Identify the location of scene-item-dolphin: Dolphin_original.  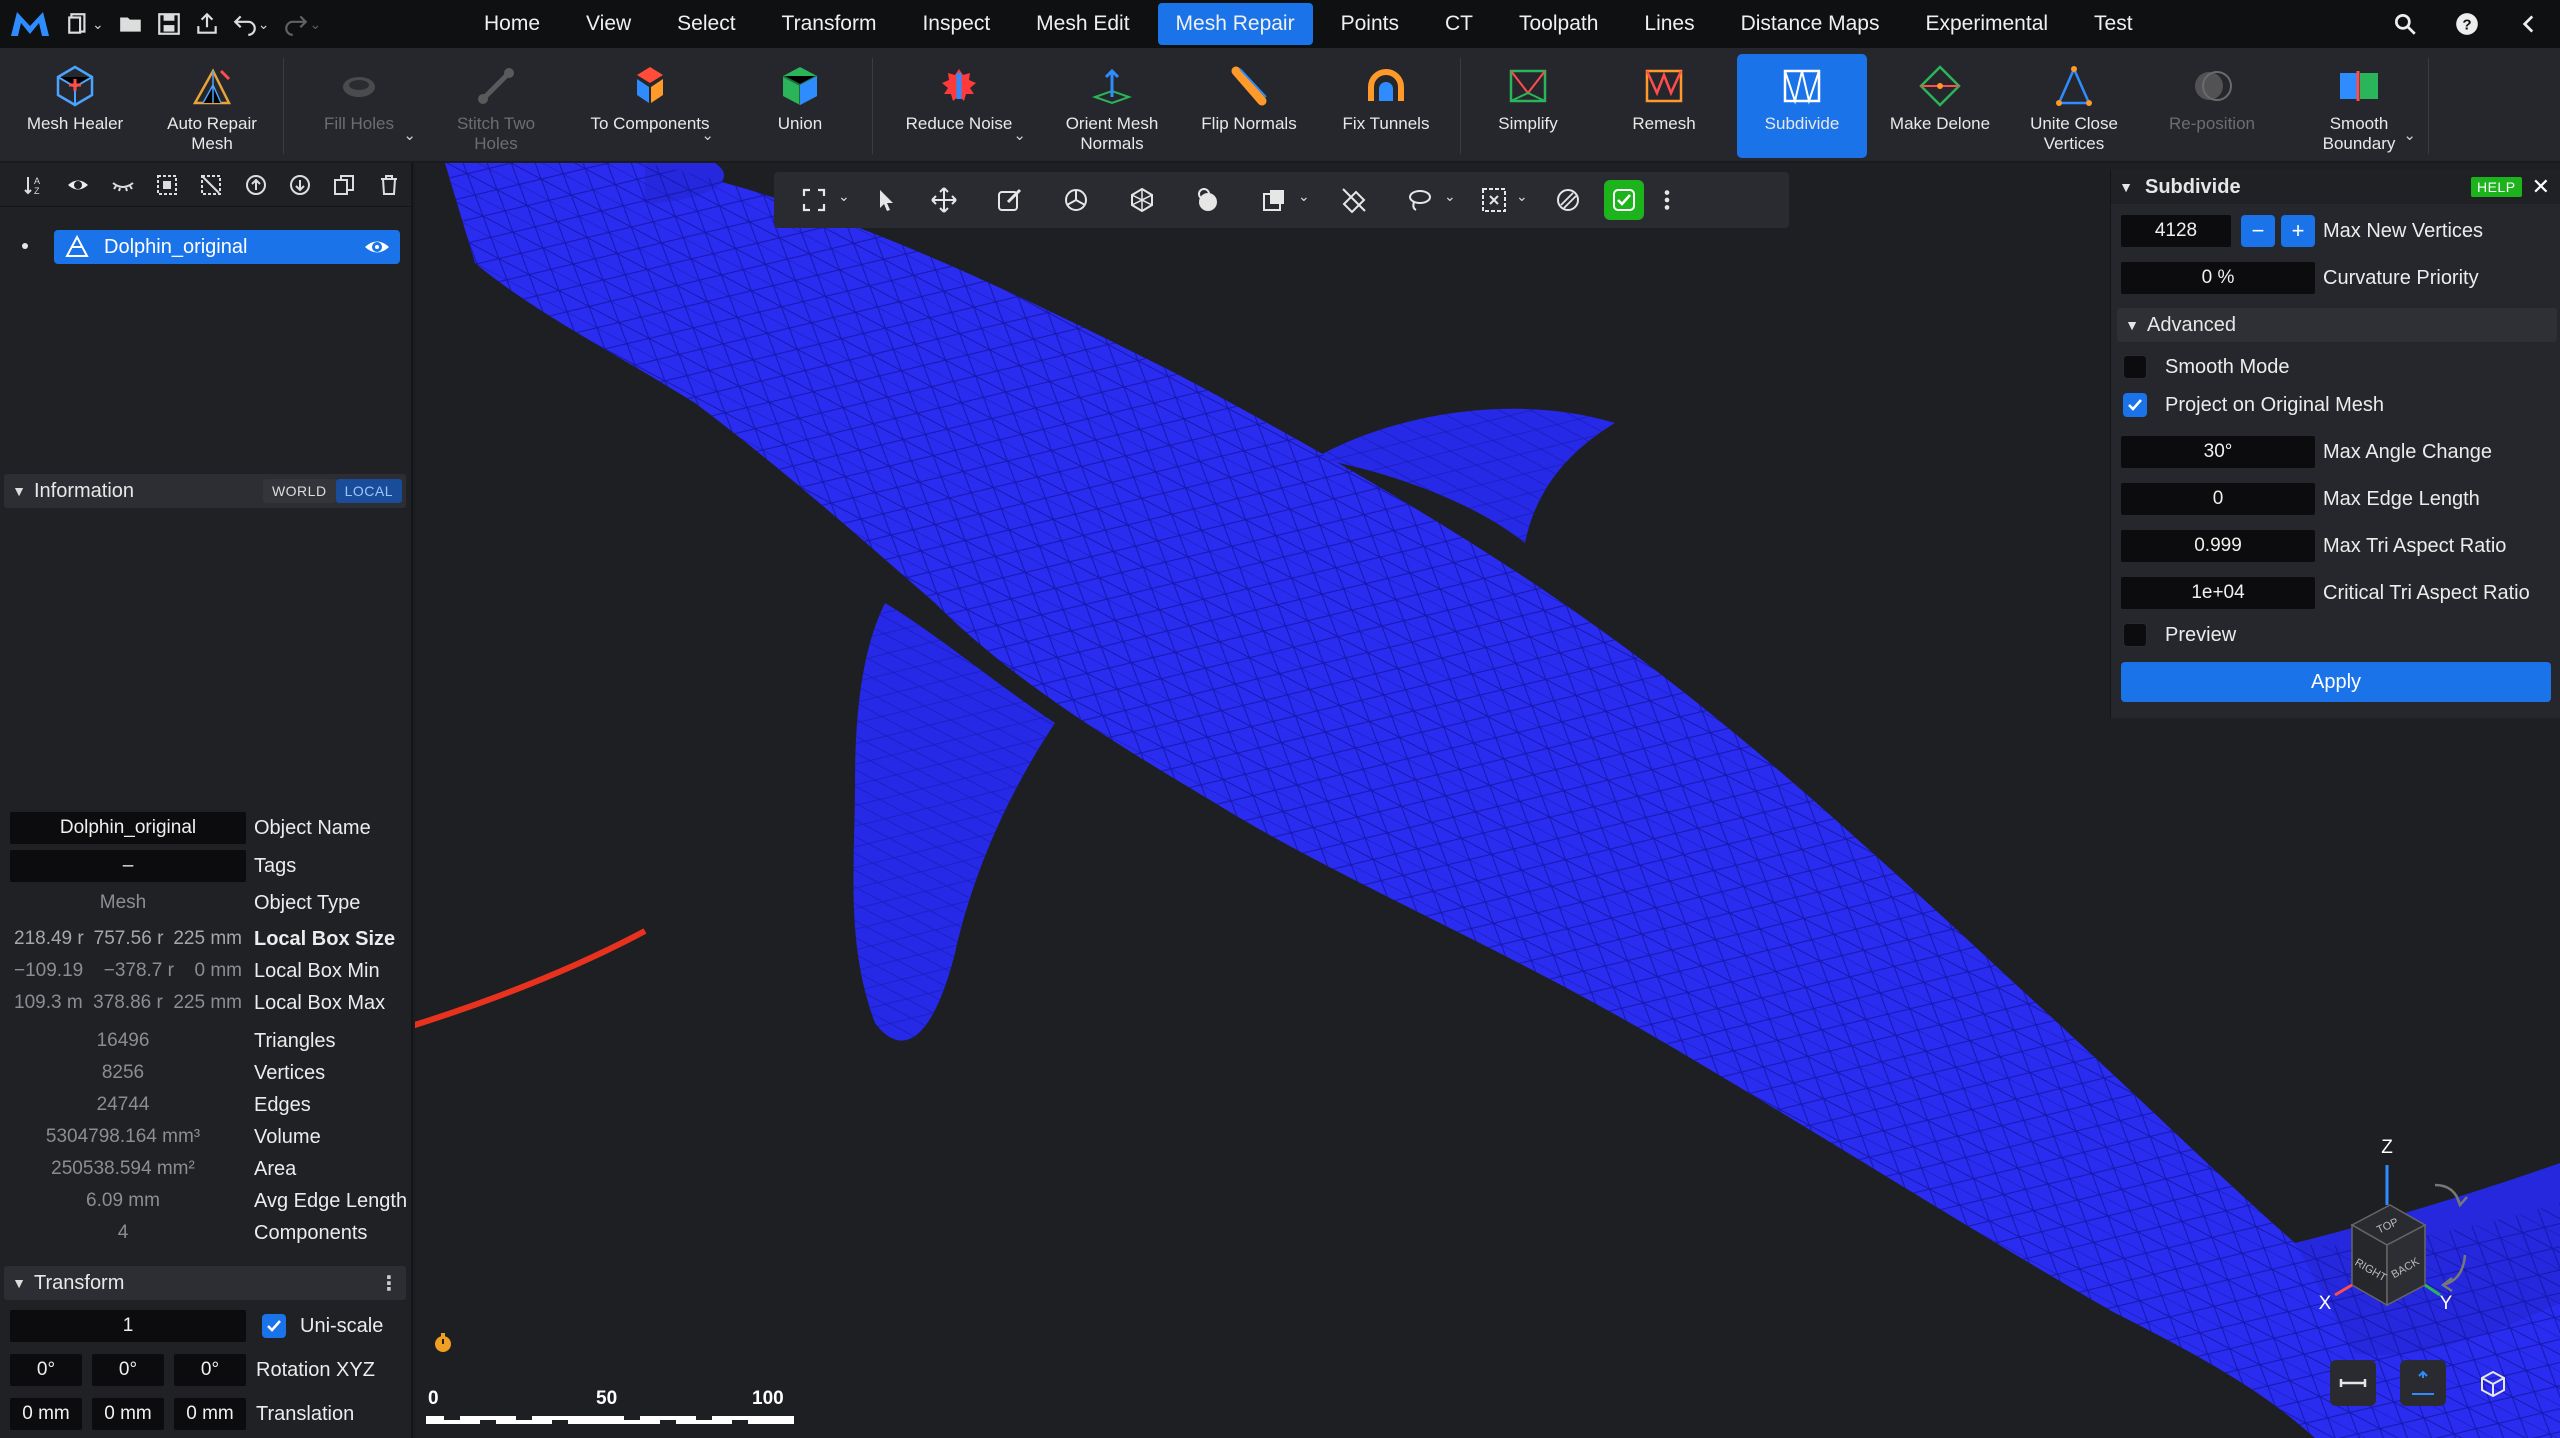
(227, 247).